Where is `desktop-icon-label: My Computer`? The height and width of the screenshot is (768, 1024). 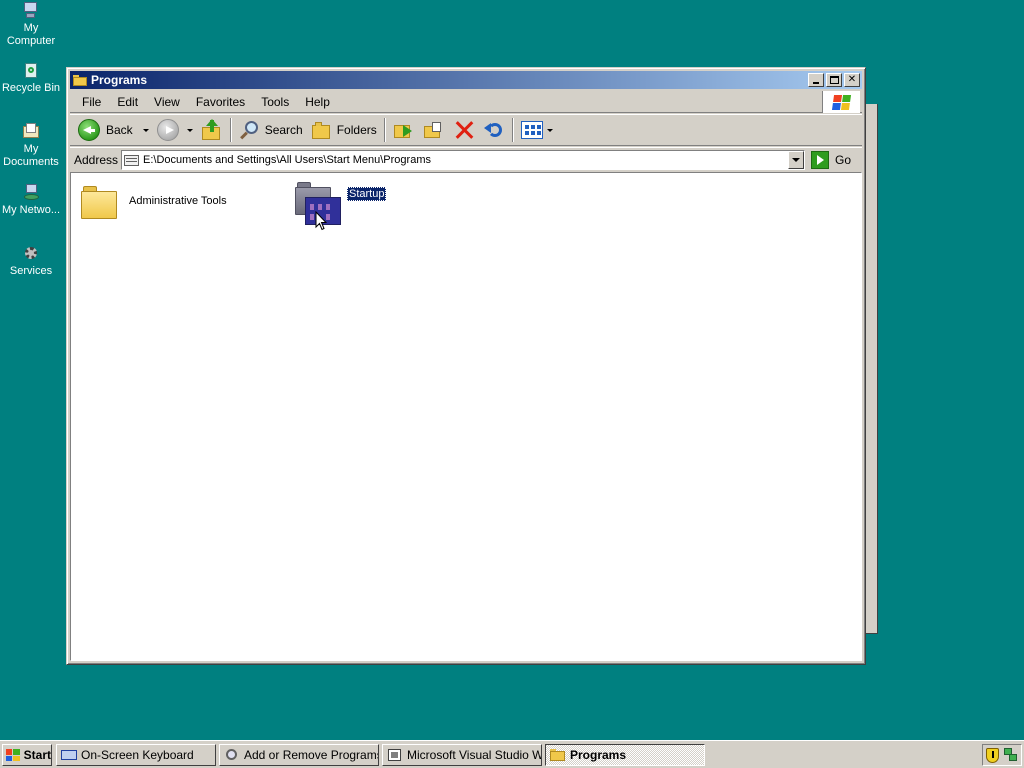 desktop-icon-label: My Computer is located at coordinates (31, 34).